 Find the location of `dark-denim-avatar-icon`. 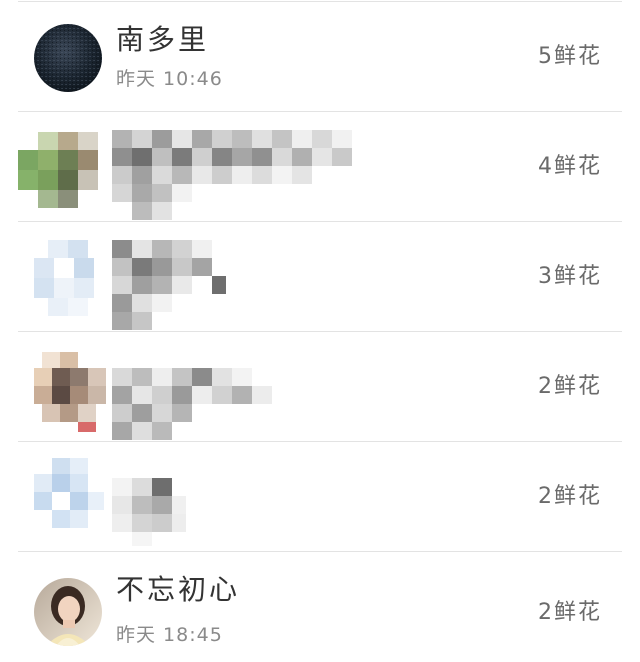

dark-denim-avatar-icon is located at coordinates (68, 58).